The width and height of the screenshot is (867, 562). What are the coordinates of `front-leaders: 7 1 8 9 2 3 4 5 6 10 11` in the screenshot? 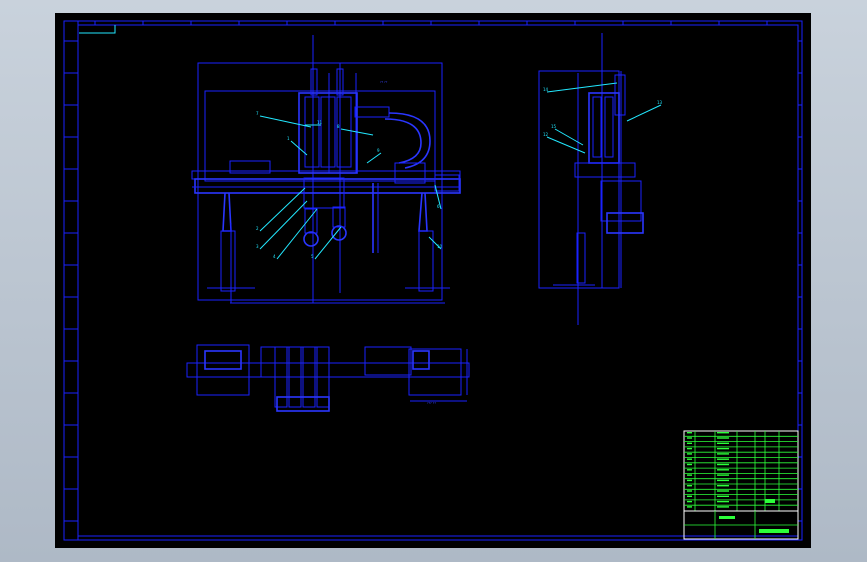 It's located at (349, 185).